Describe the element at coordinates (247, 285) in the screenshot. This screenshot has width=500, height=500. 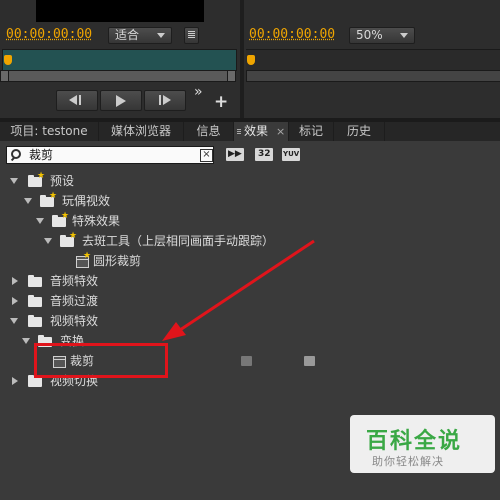
I see `arrow-shaft` at that location.